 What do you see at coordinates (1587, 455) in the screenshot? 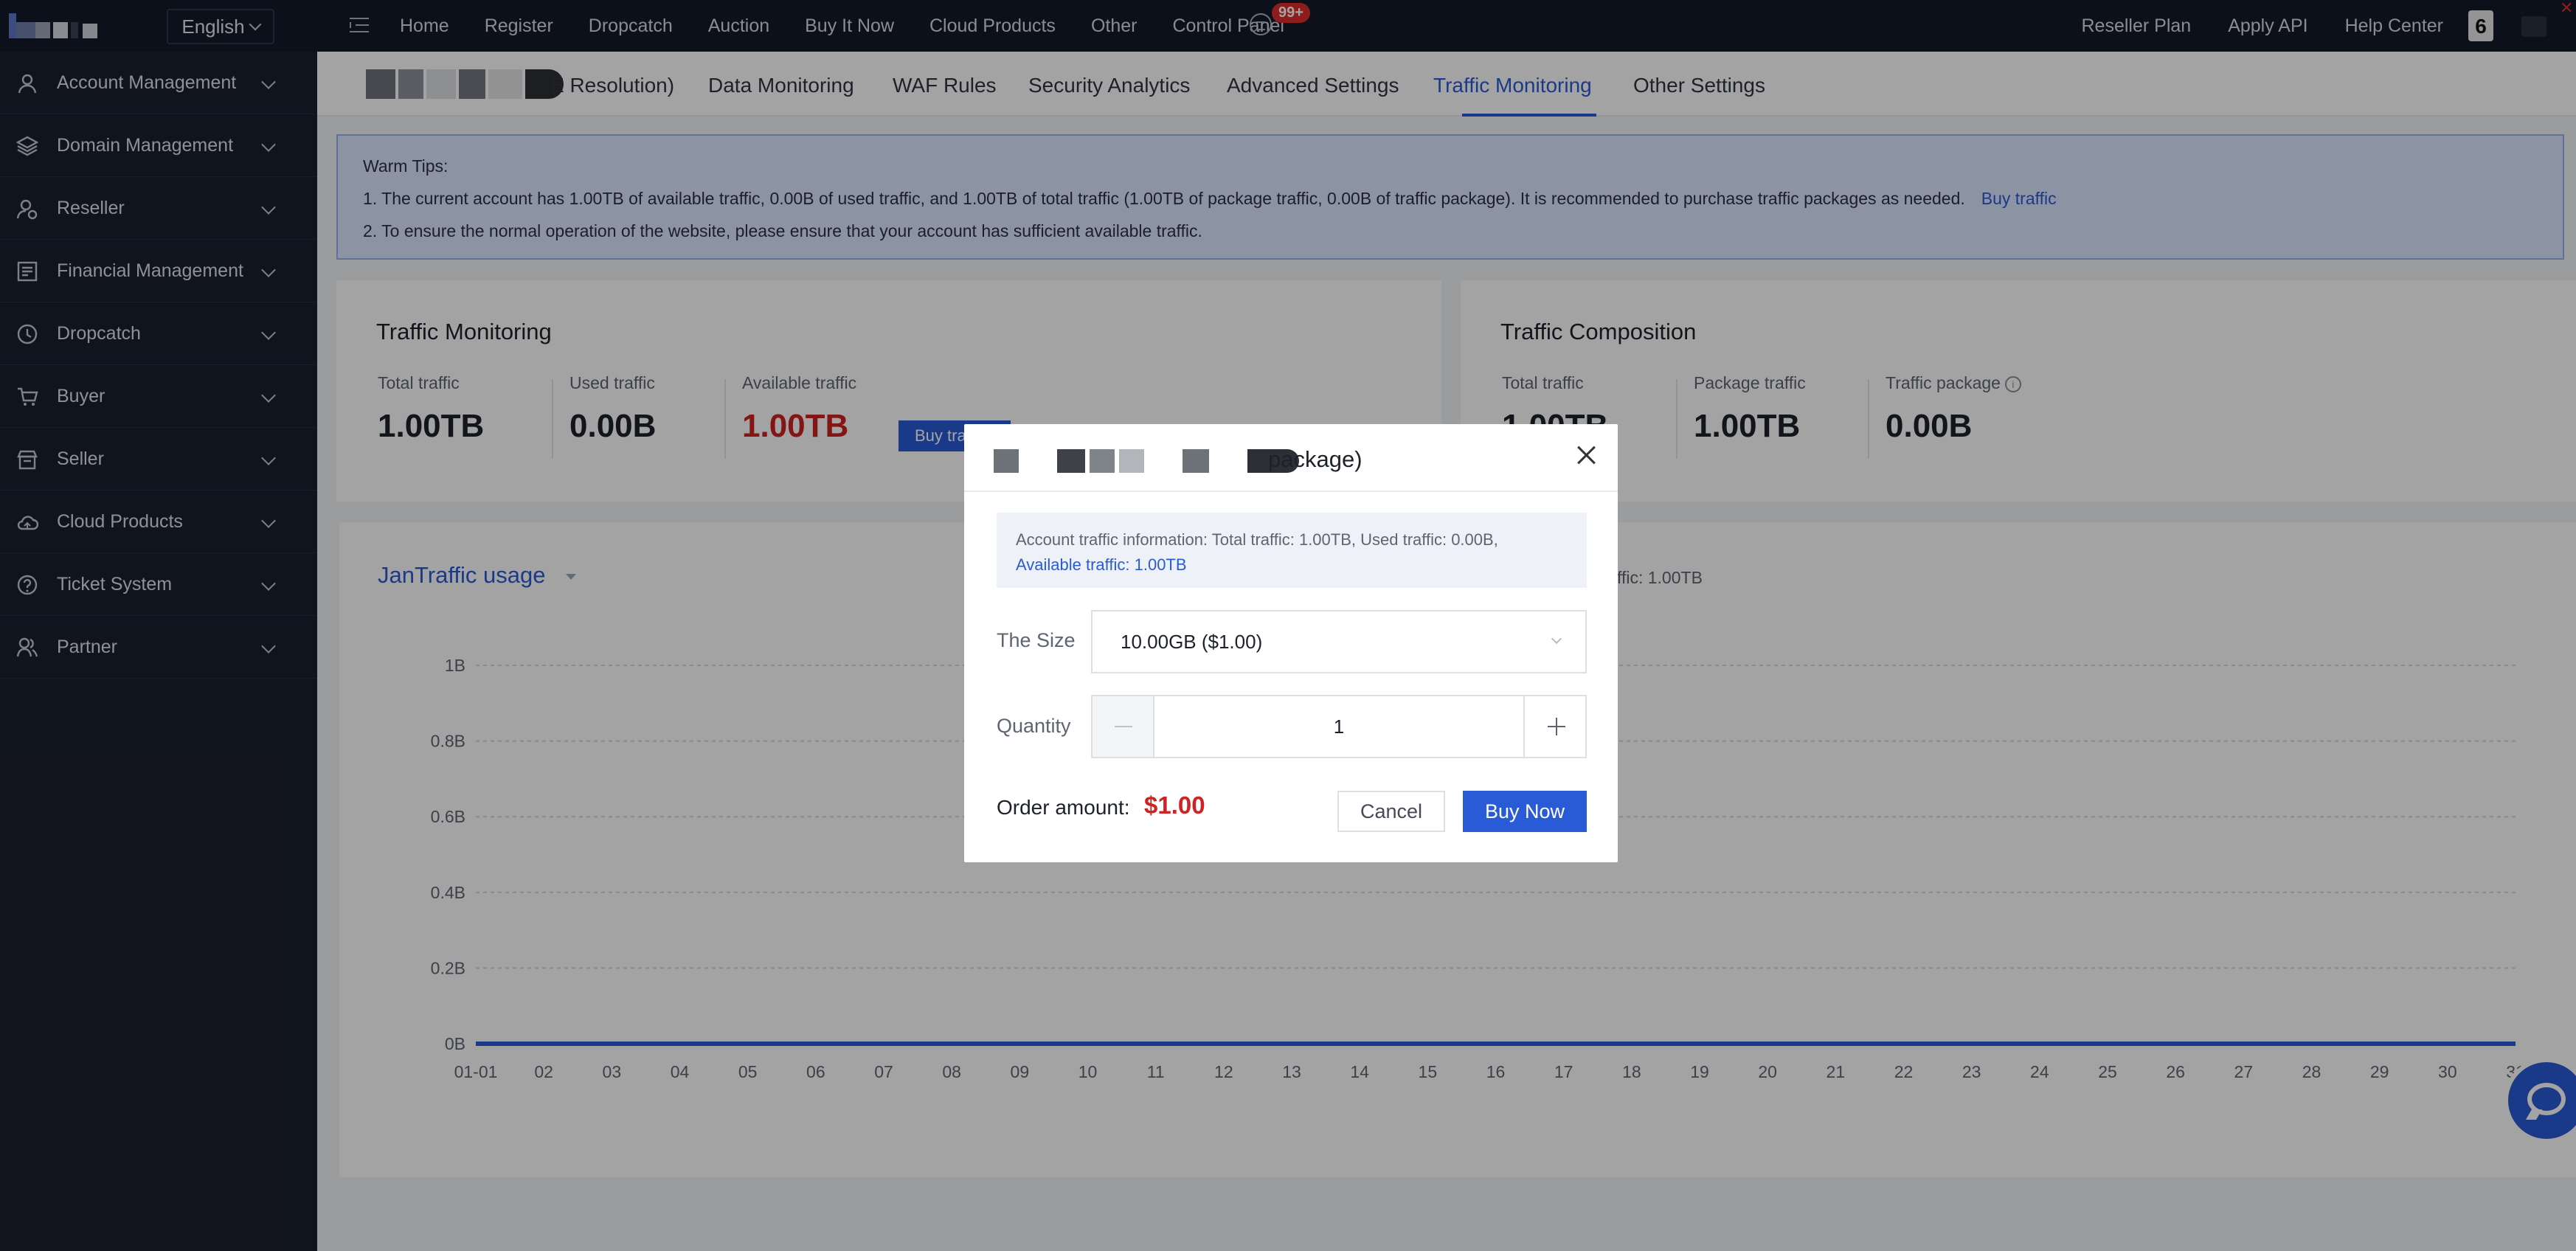
I see `close-icon` at bounding box center [1587, 455].